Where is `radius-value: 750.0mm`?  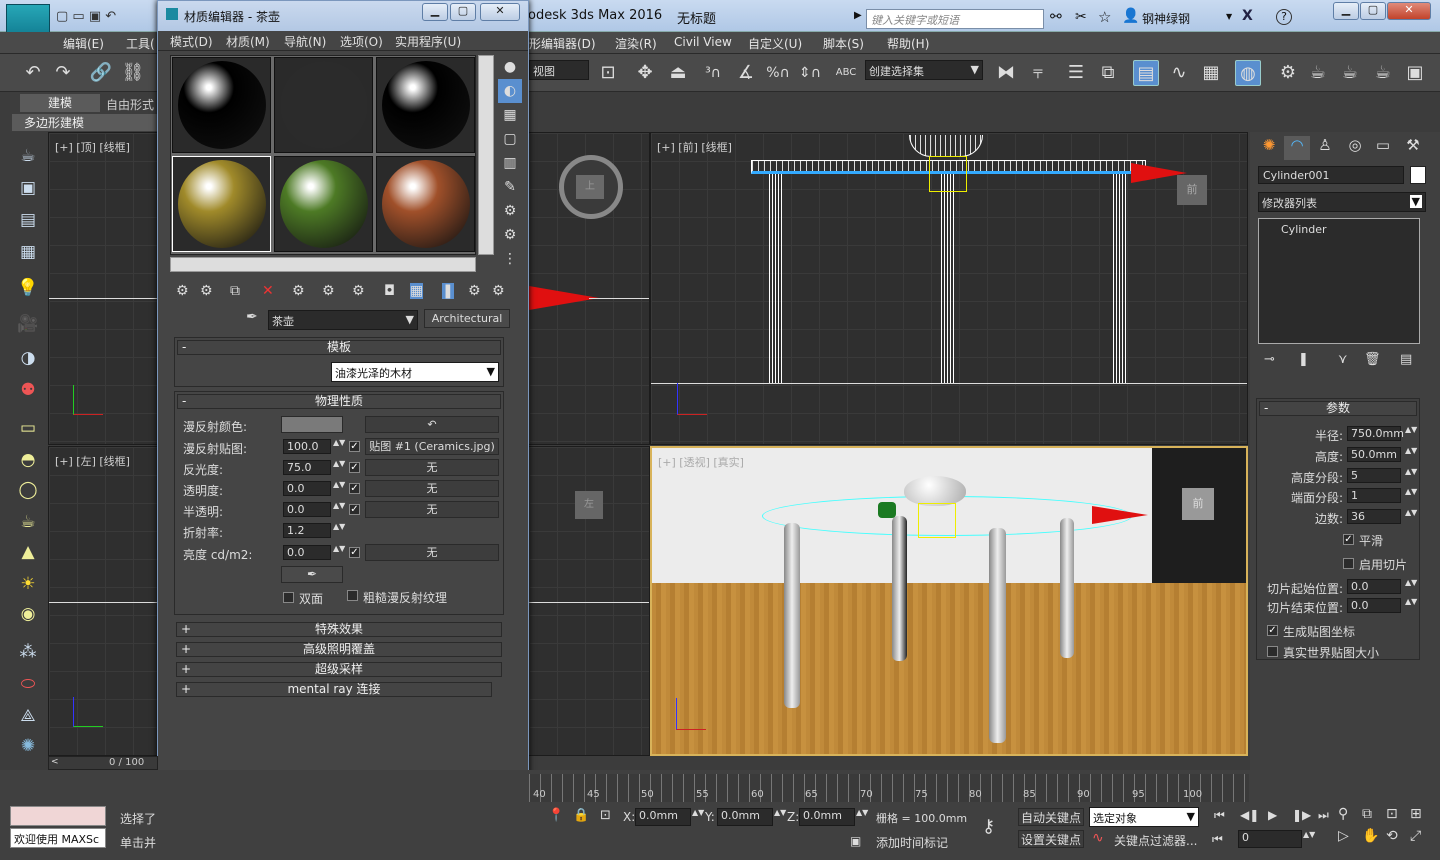
radius-value: 750.0mm is located at coordinates (1375, 433).